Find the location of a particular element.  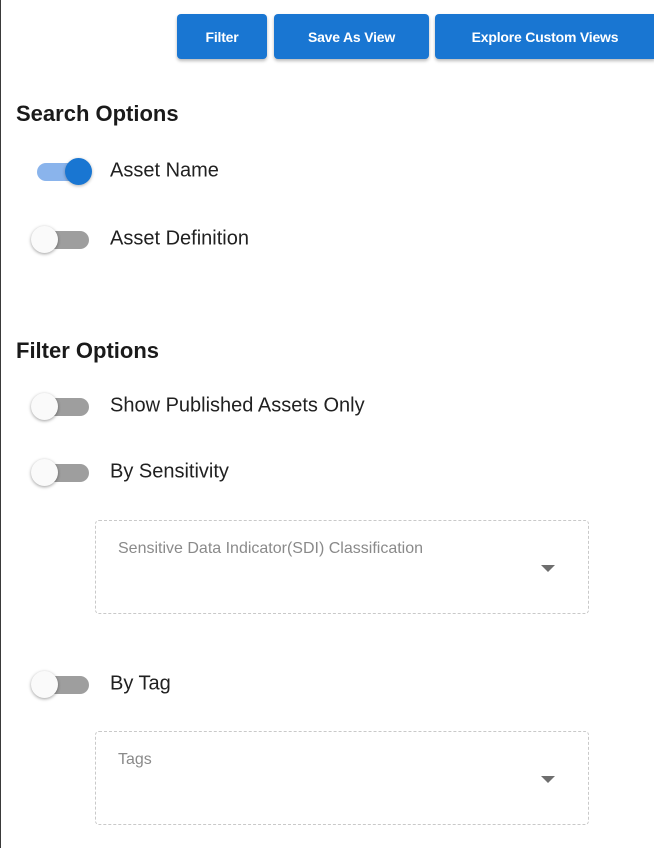

sensitivity-option: By Sensitivity is located at coordinates (130, 472).